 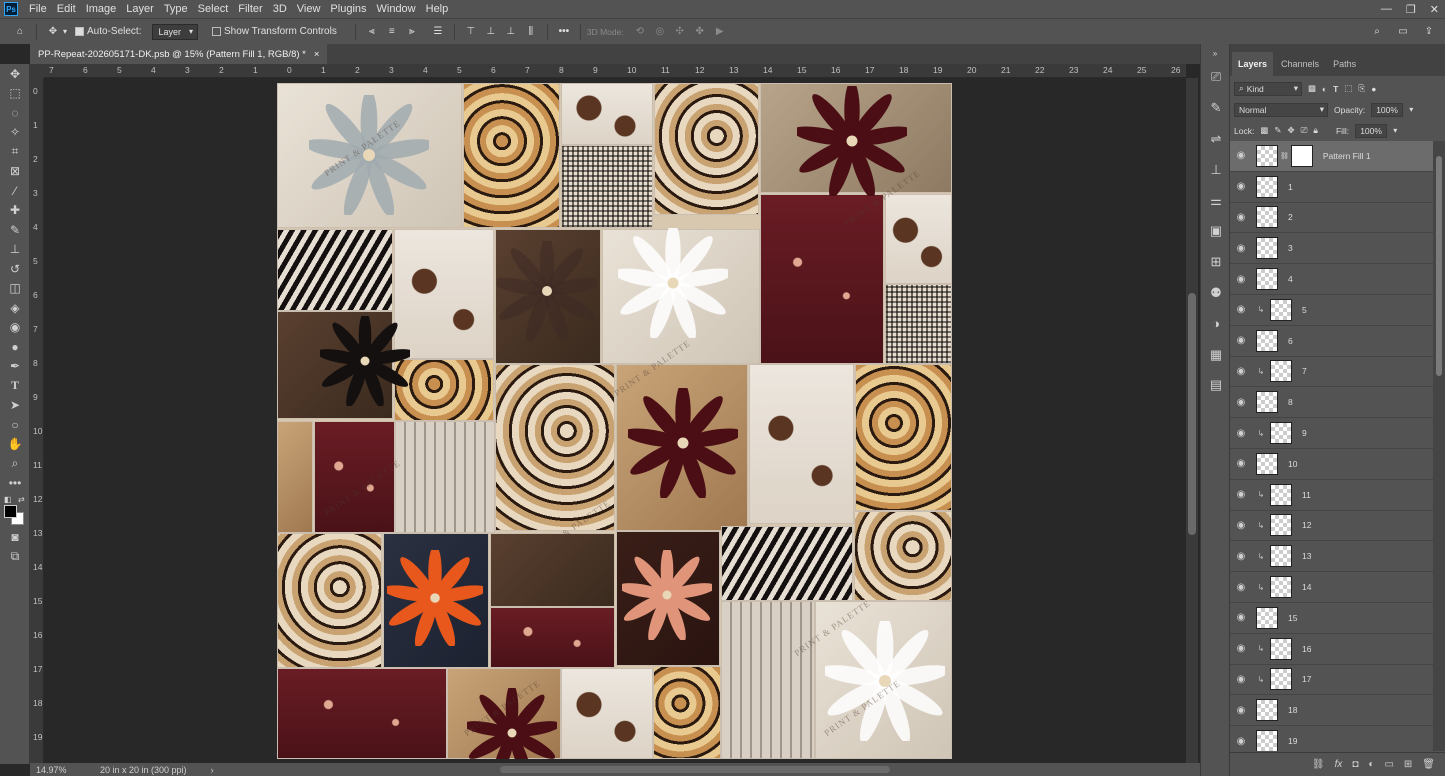 What do you see at coordinates (15, 425) in the screenshot?
I see `ellipse-tool-icon: ○` at bounding box center [15, 425].